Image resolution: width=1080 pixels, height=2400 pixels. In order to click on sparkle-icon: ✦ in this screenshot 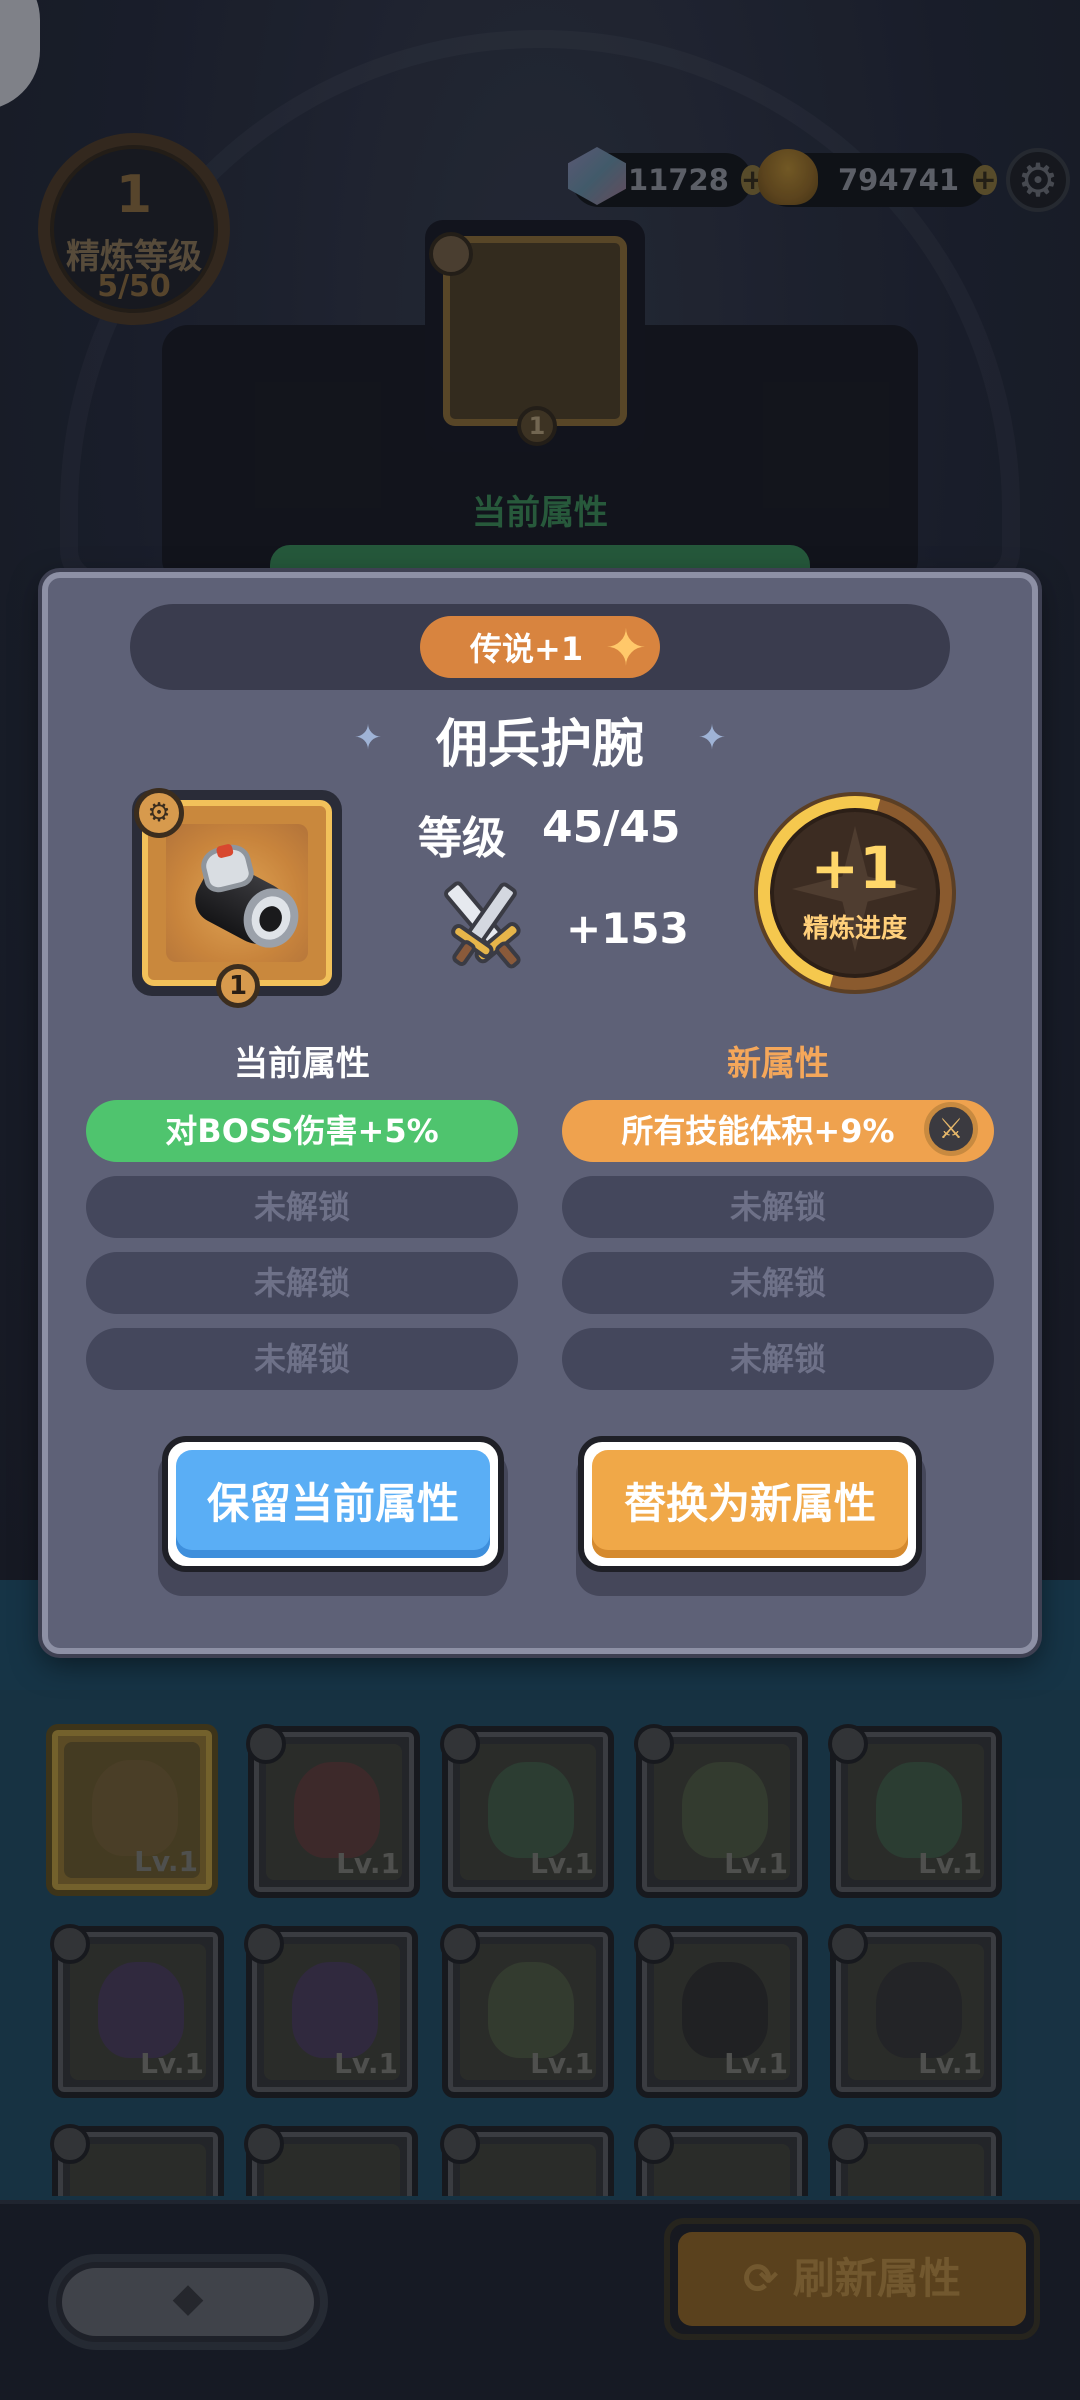, I will do `click(626, 648)`.